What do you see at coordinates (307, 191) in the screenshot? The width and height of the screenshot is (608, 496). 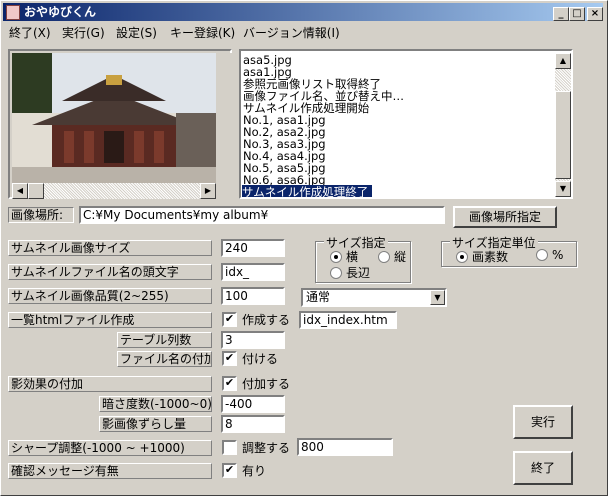 I see `log-selected-line: サムネイル作成処理終了` at bounding box center [307, 191].